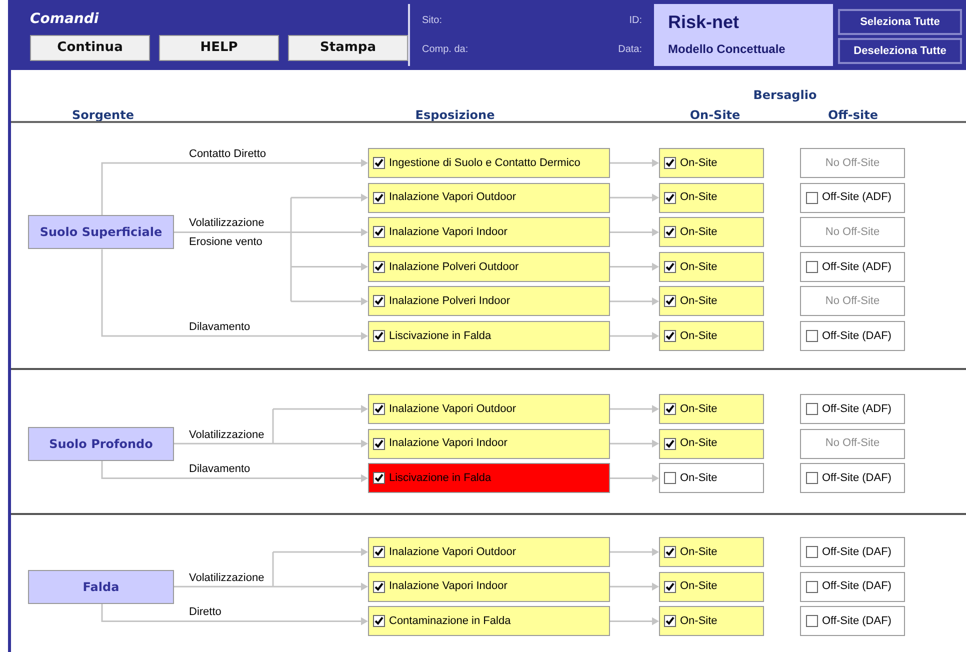 Image resolution: width=966 pixels, height=652 pixels. I want to click on exposure-option: Inalazione Polveri Indoor, so click(489, 301).